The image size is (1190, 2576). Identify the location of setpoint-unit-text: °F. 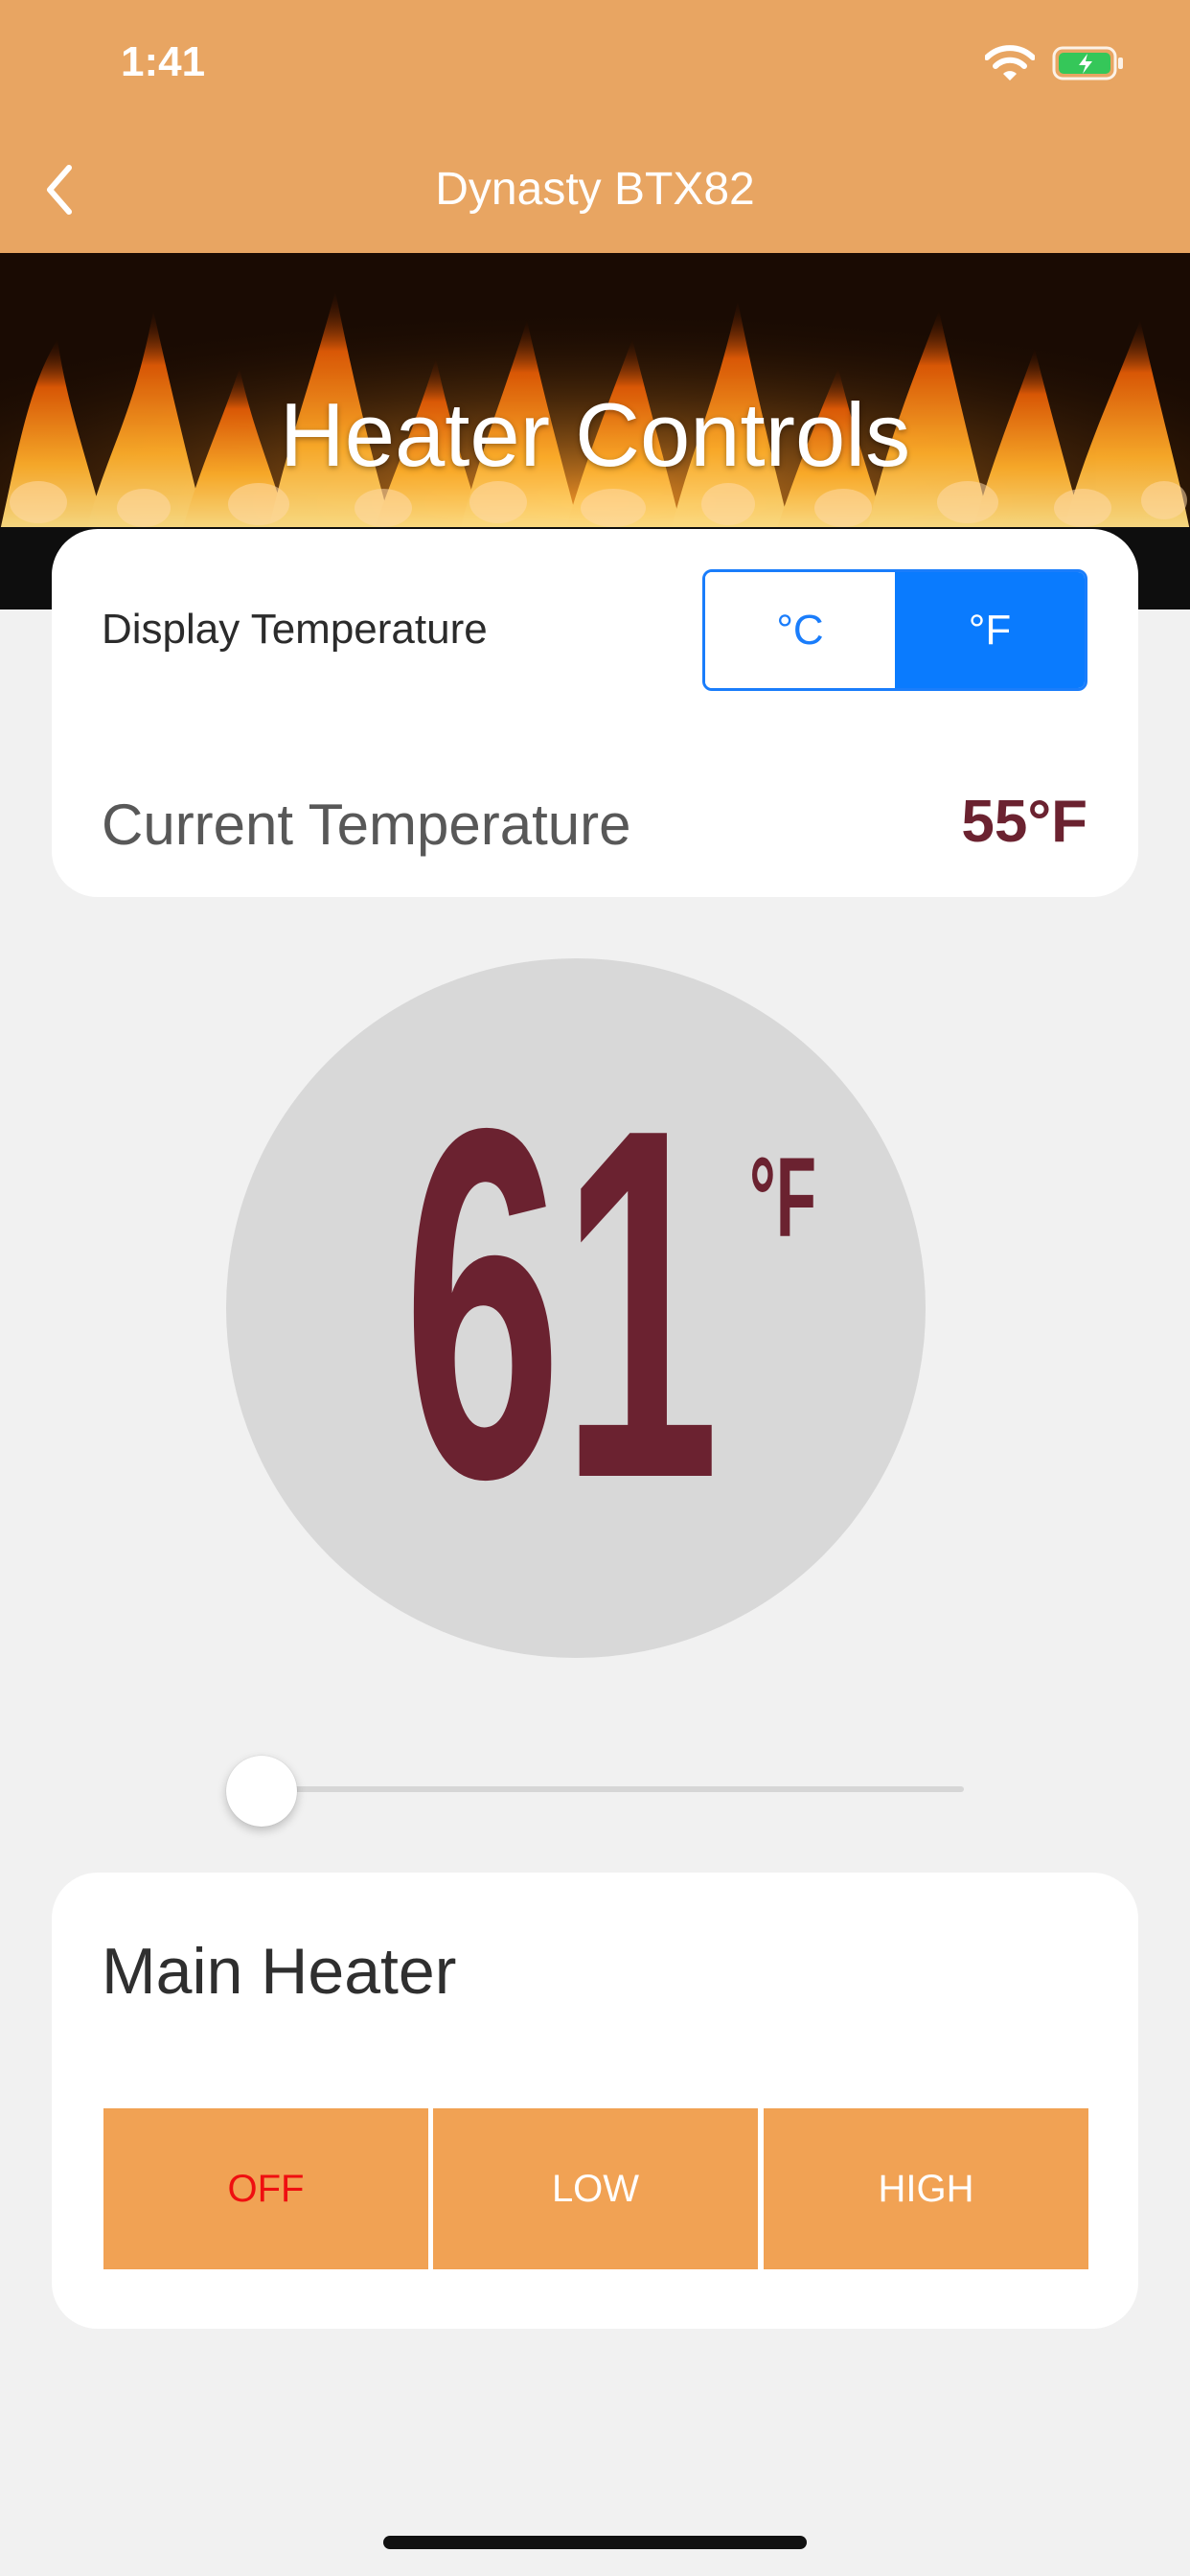
(782, 1190).